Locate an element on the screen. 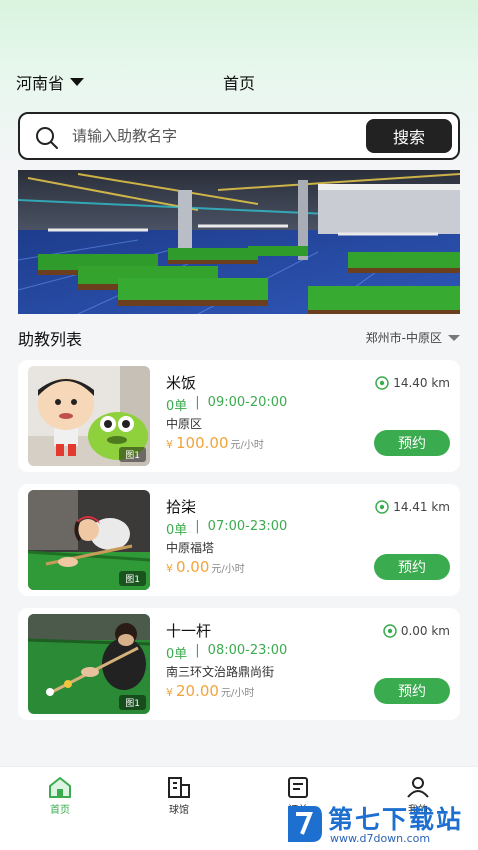 The width and height of the screenshot is (478, 850). price-amount: 0.00 is located at coordinates (193, 567).